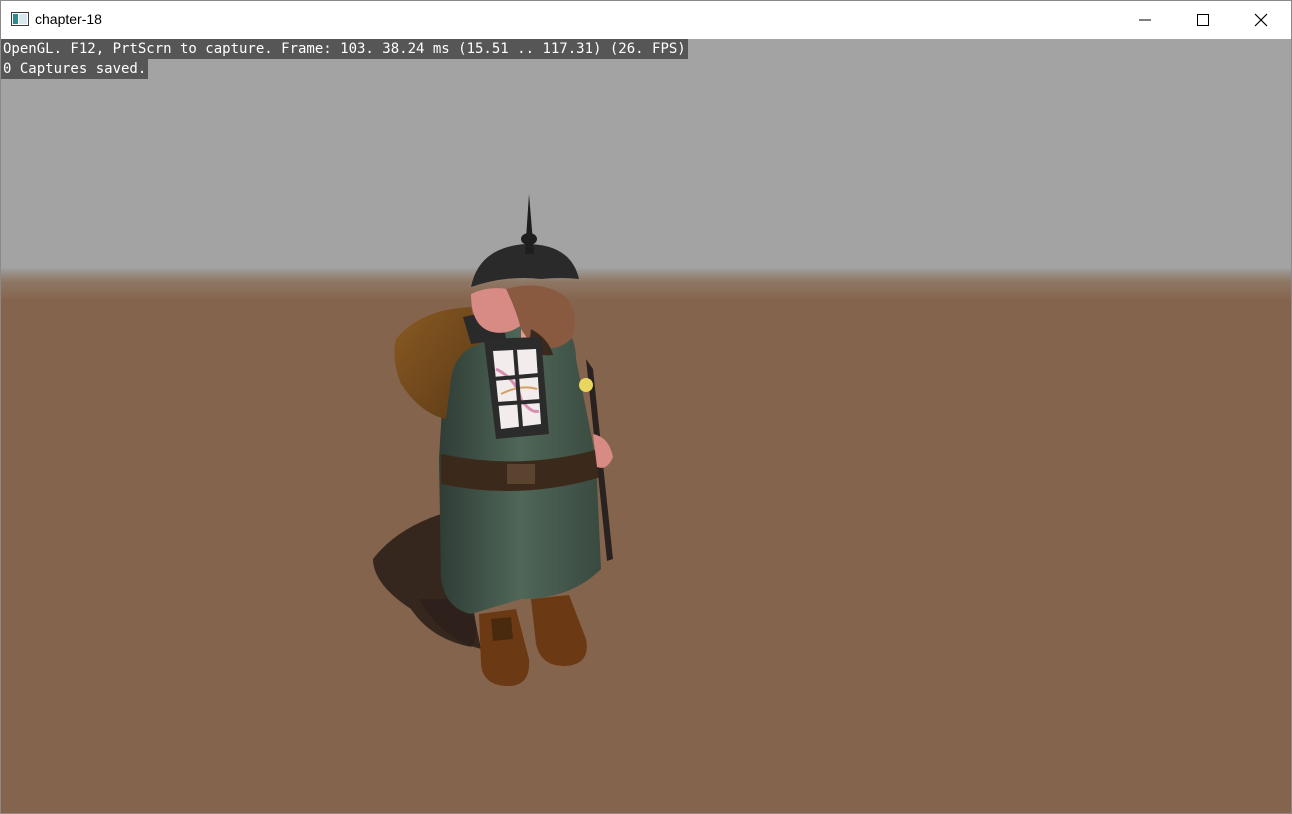 This screenshot has height=814, width=1292. Describe the element at coordinates (646, 20) in the screenshot. I see `title-bar: chapter-18` at that location.